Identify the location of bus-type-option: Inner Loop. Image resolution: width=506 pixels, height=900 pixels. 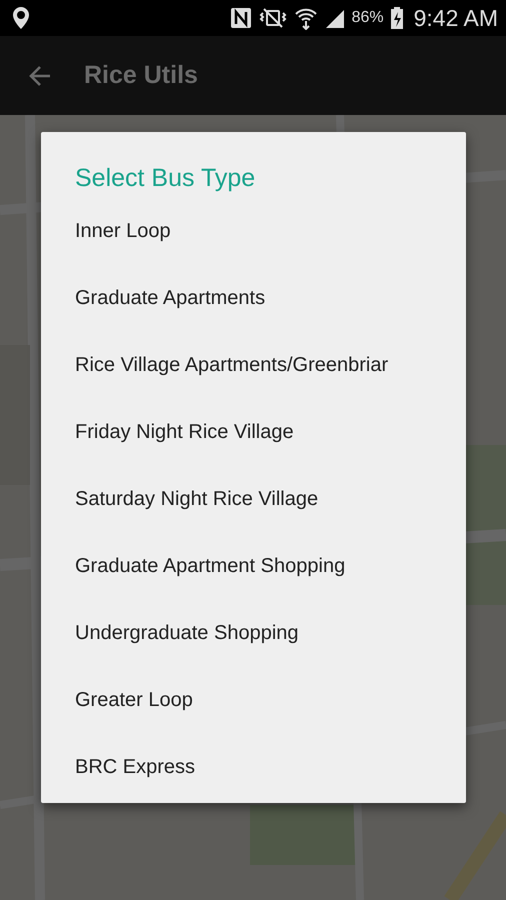
(253, 231).